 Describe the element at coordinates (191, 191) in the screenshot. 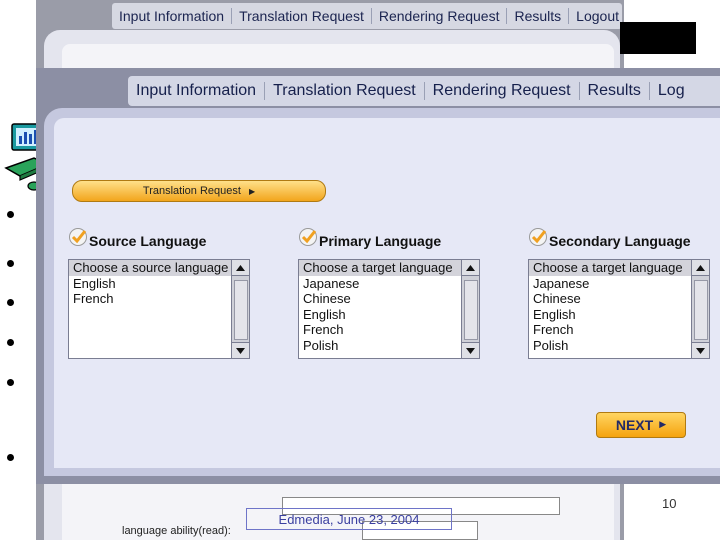

I see `translation-request-label: Translation Request` at that location.